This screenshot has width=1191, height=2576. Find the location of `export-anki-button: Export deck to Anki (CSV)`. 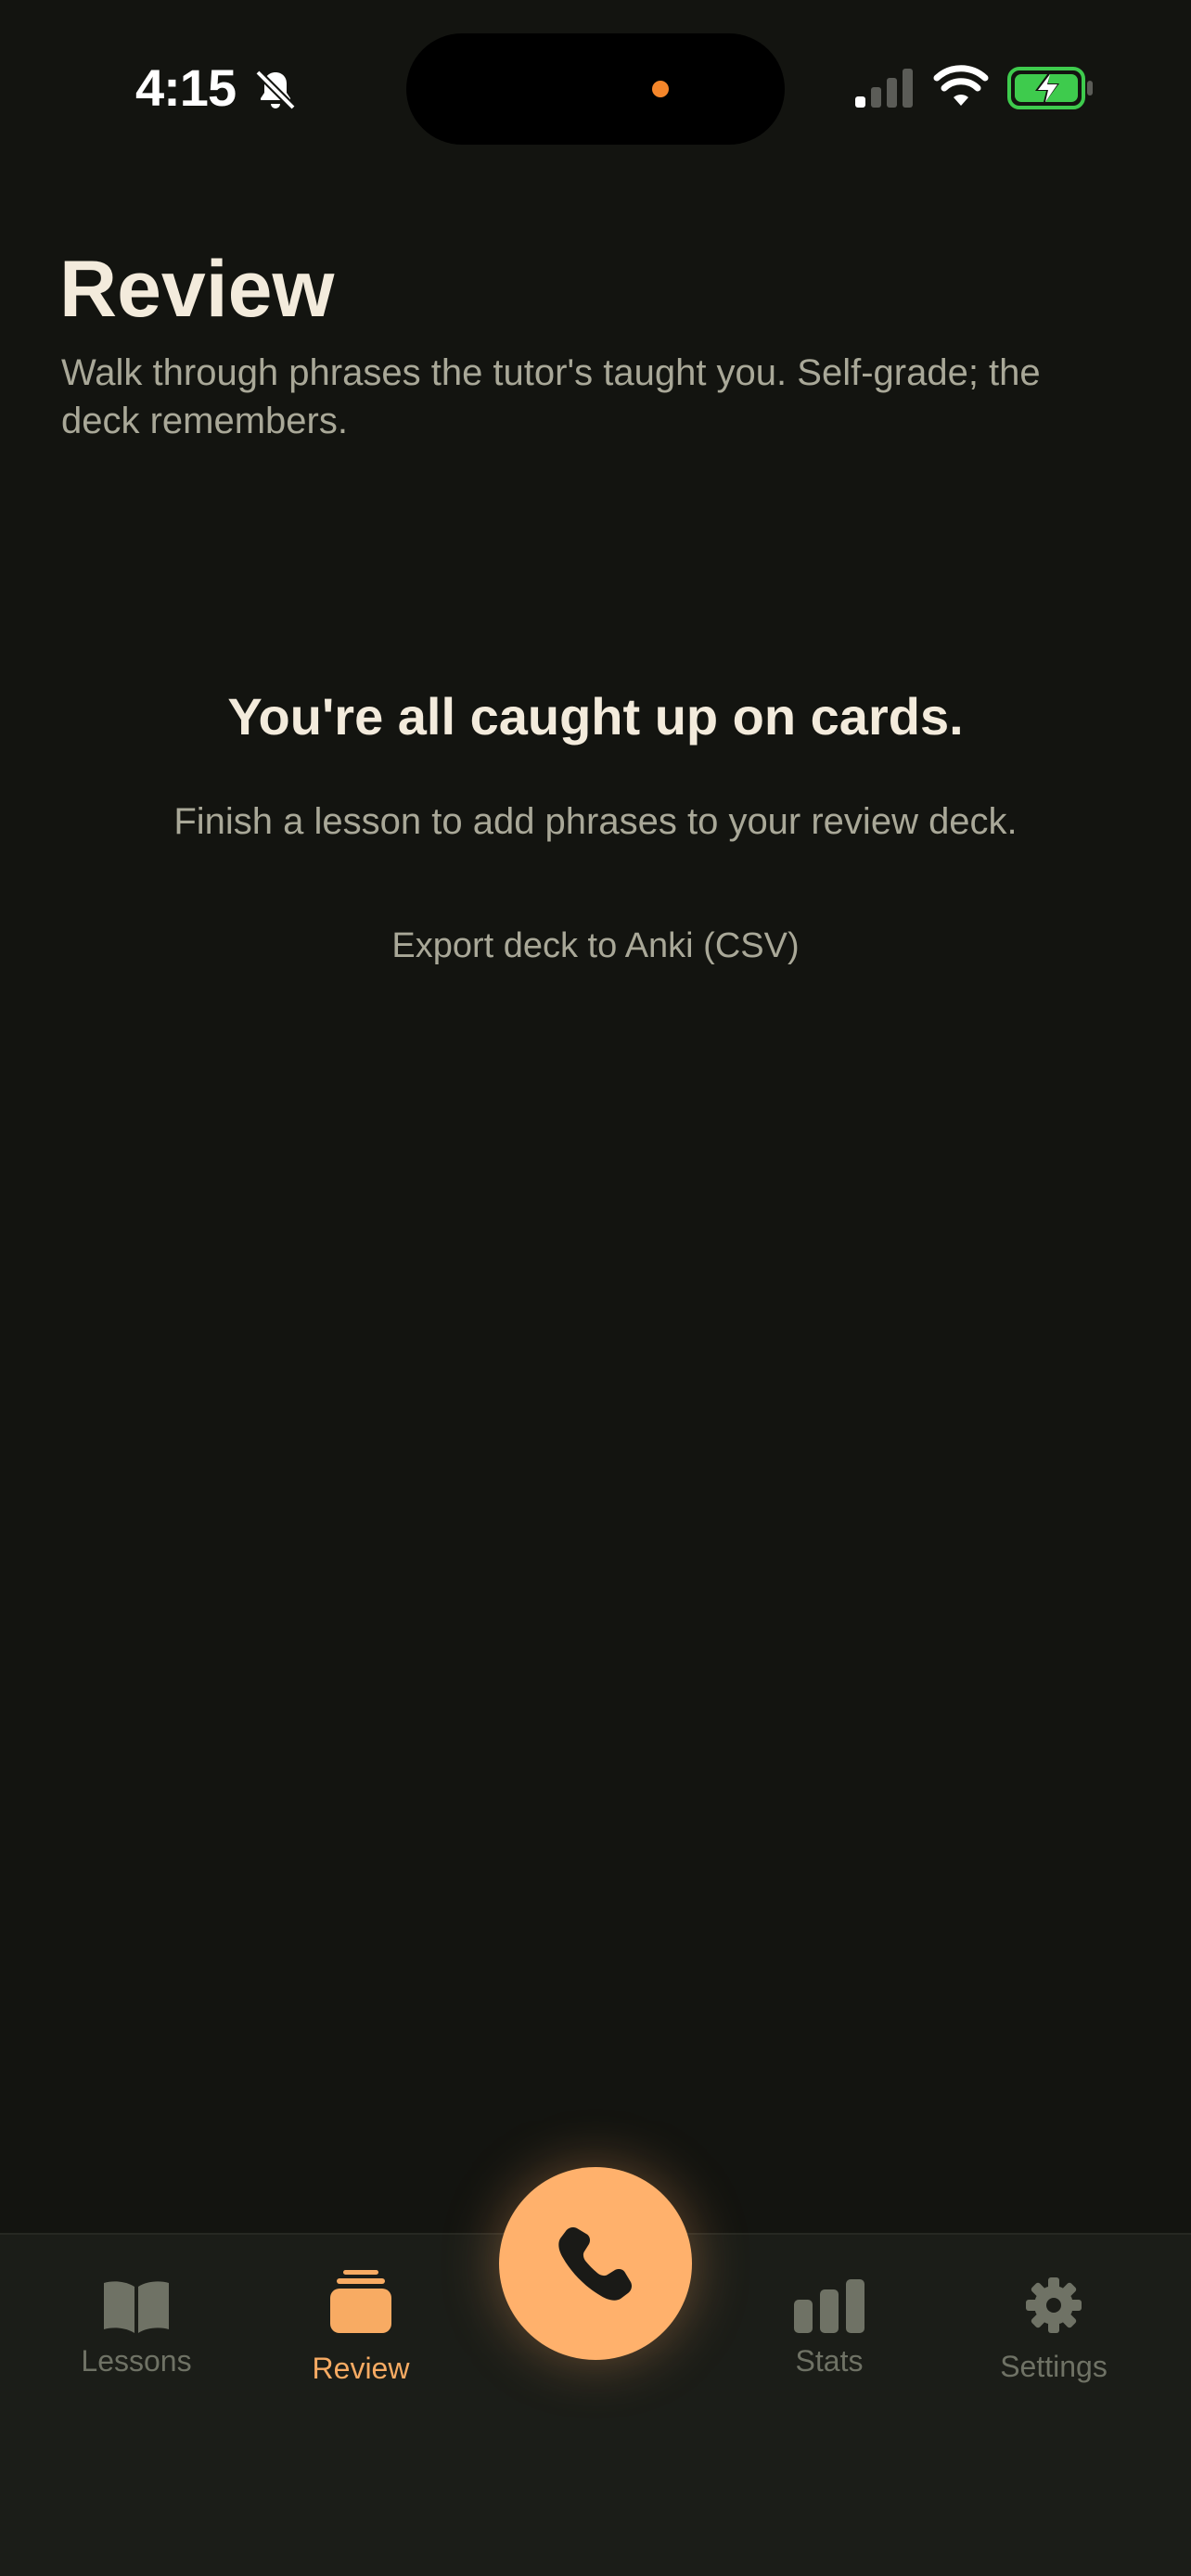

export-anki-button: Export deck to Anki (CSV) is located at coordinates (595, 946).